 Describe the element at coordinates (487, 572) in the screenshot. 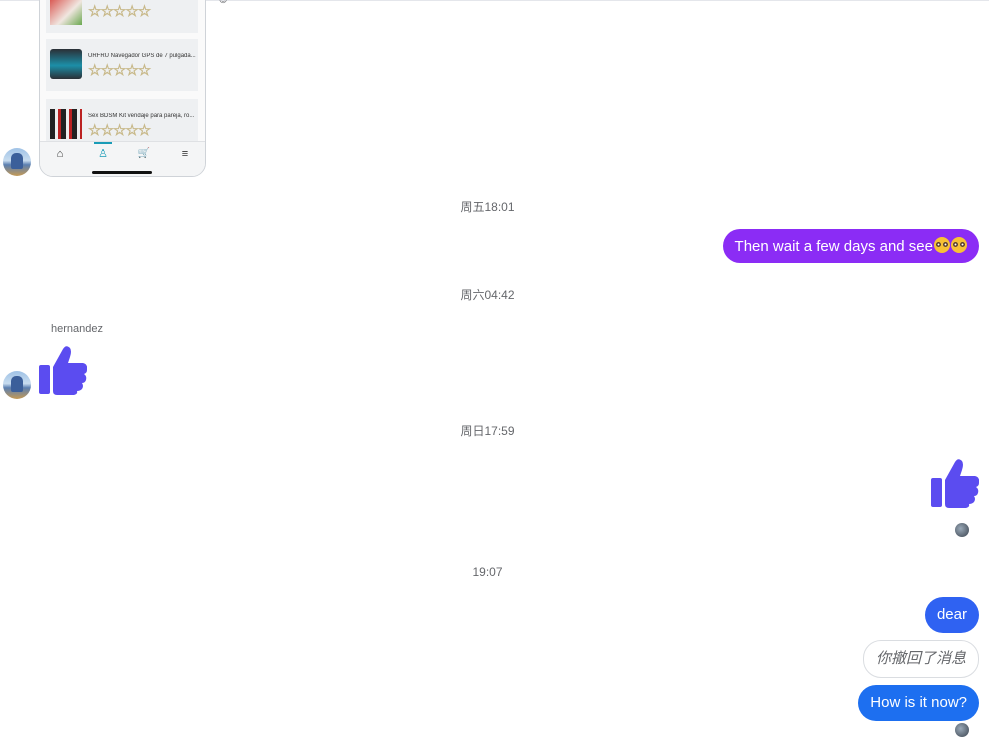

I see `timestamp: 19:07` at that location.